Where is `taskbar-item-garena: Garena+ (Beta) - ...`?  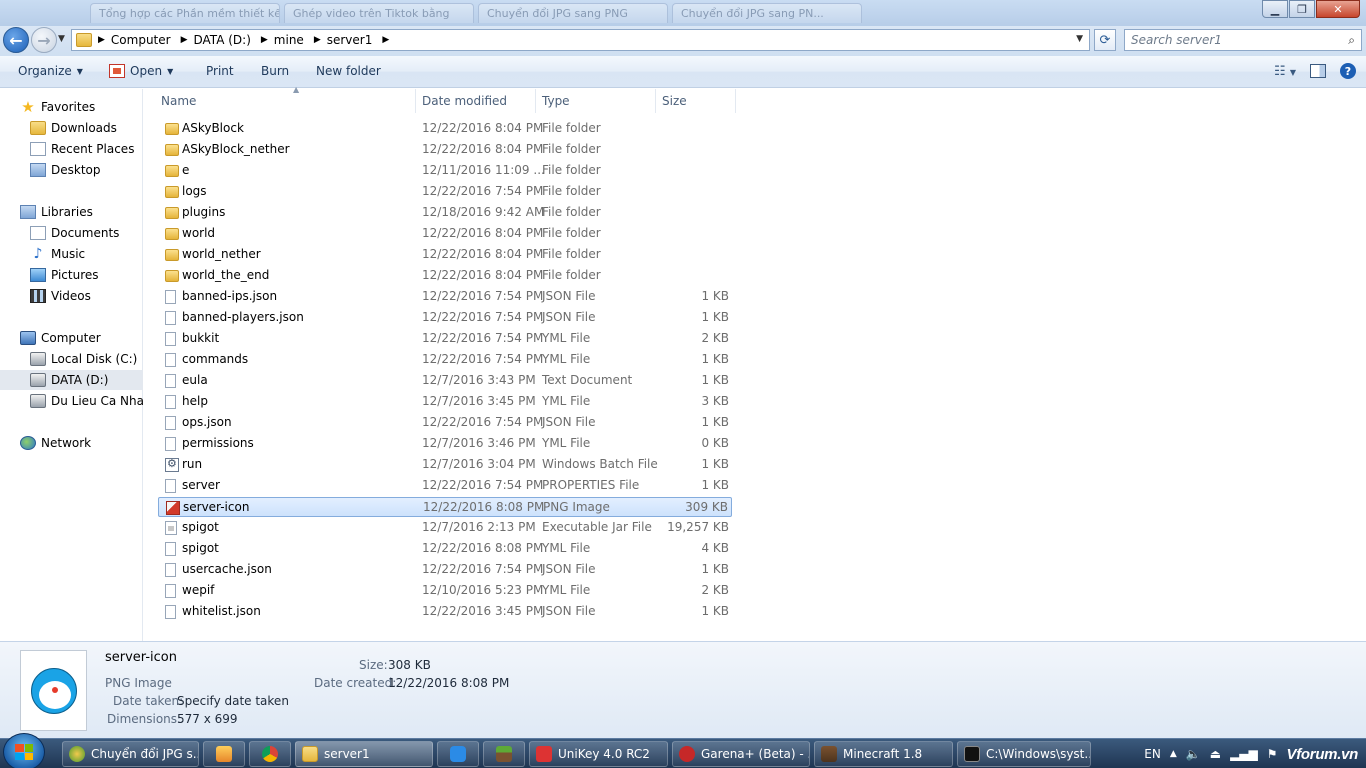 taskbar-item-garena: Garena+ (Beta) - ... is located at coordinates (741, 754).